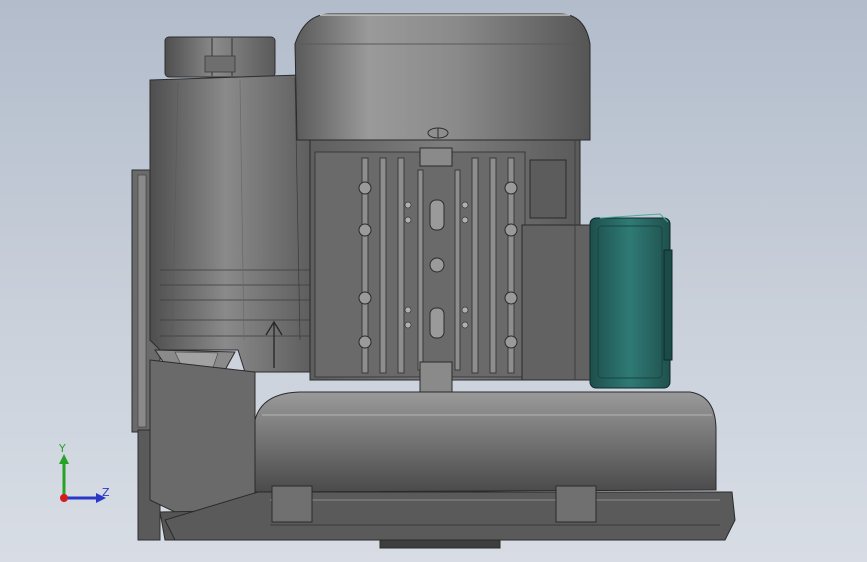  Describe the element at coordinates (64, 498) in the screenshot. I see `x-axis-dot` at that location.